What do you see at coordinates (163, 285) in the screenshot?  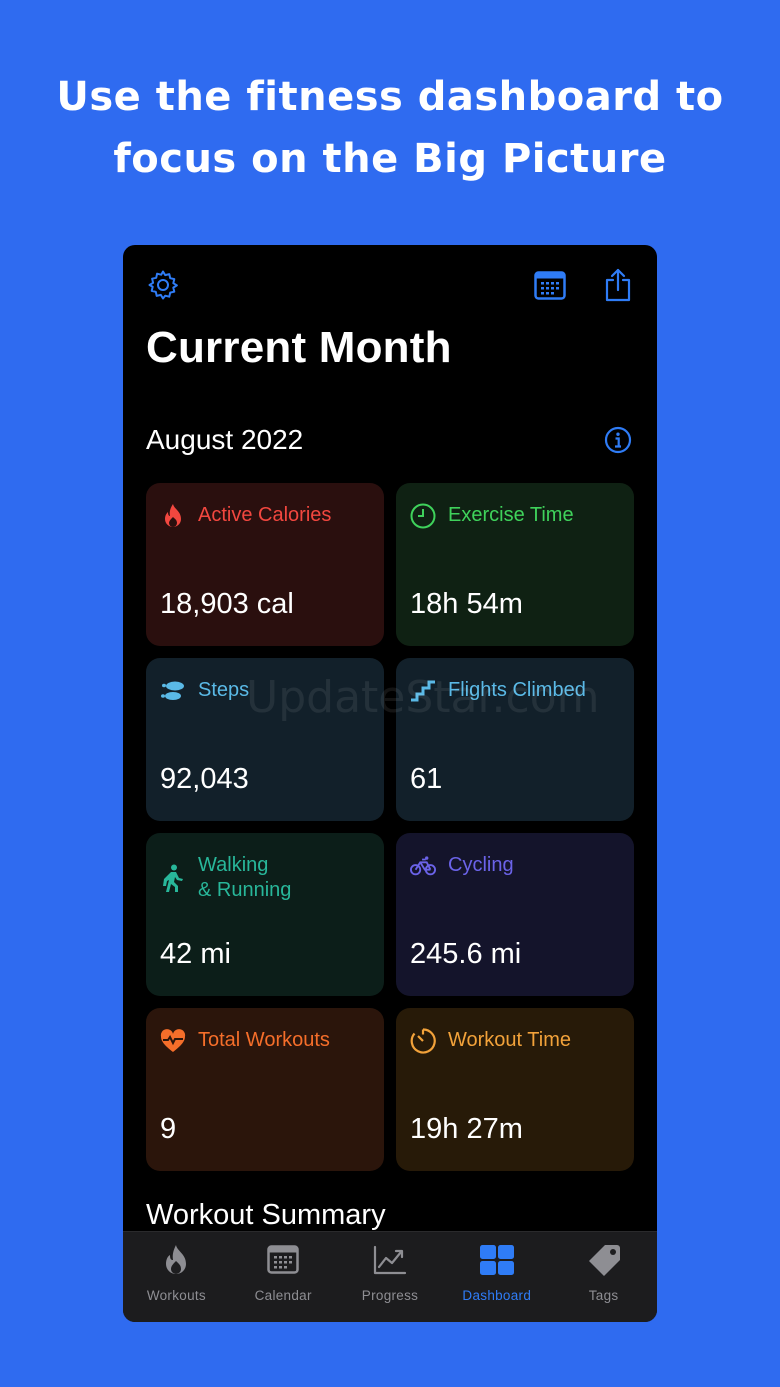 I see `gear-icon` at bounding box center [163, 285].